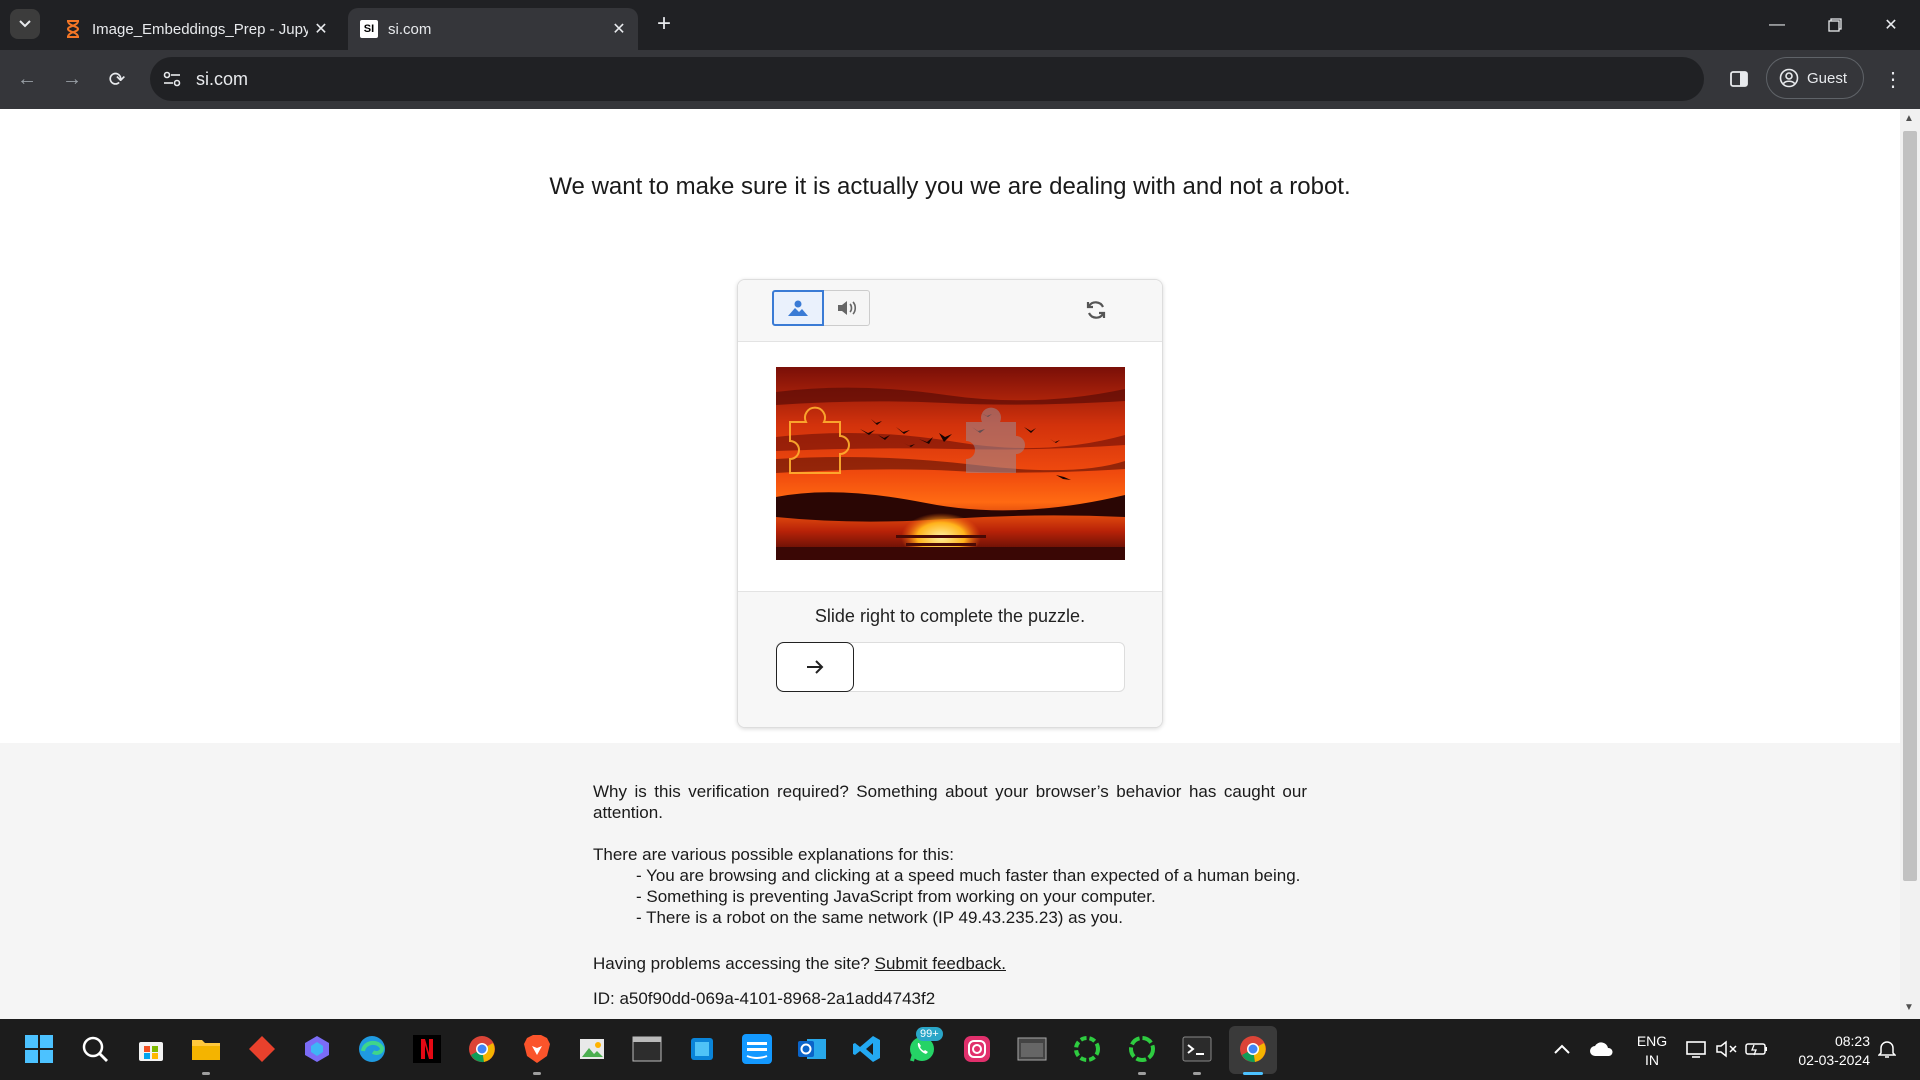  What do you see at coordinates (731, 963) in the screenshot?
I see `problems-text: Having problems accessing the site?` at bounding box center [731, 963].